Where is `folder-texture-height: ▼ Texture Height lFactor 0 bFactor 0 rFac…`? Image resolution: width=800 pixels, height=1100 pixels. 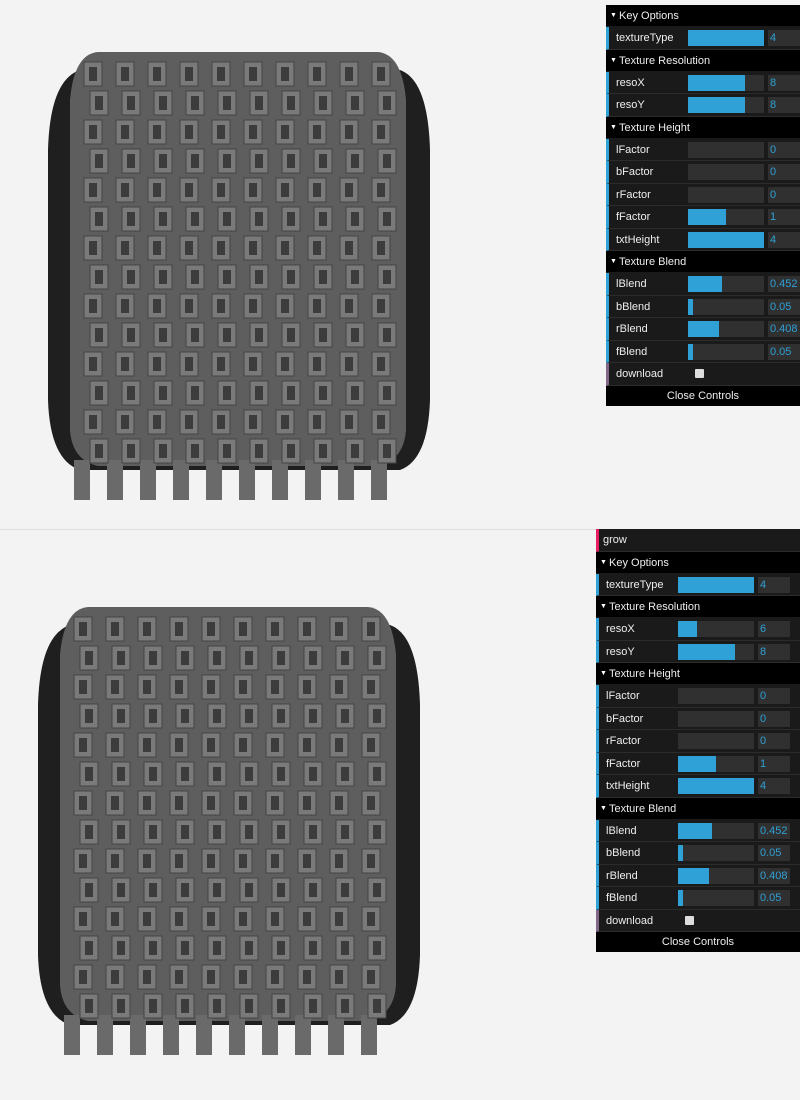
folder-texture-height: ▼ Texture Height lFactor 0 bFactor 0 rFac… is located at coordinates (698, 730).